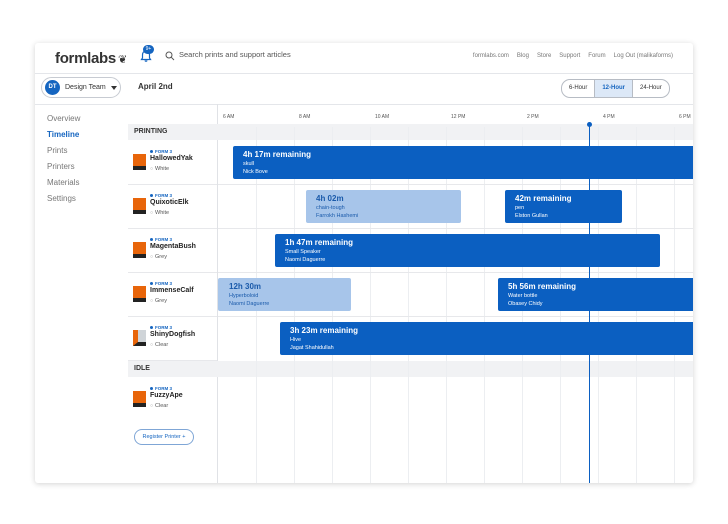 This screenshot has width=728, height=524. What do you see at coordinates (166, 395) in the screenshot?
I see `printer-name: FuzzyApe` at bounding box center [166, 395].